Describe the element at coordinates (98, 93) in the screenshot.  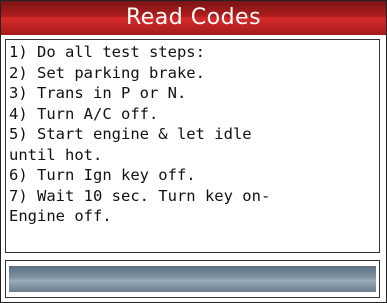
I see `instruction-line-3: 3) Trans in P or N.` at that location.